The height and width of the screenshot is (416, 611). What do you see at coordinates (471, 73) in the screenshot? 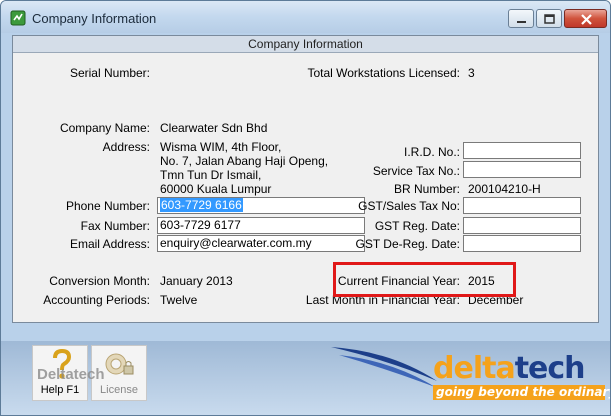
I see `total-workstations-value: 3` at bounding box center [471, 73].